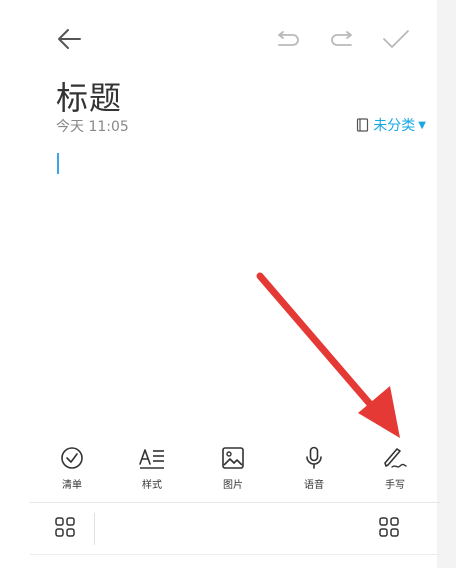 Image resolution: width=456 pixels, height=568 pixels. What do you see at coordinates (395, 458) in the screenshot?
I see `handwriting-icon` at bounding box center [395, 458].